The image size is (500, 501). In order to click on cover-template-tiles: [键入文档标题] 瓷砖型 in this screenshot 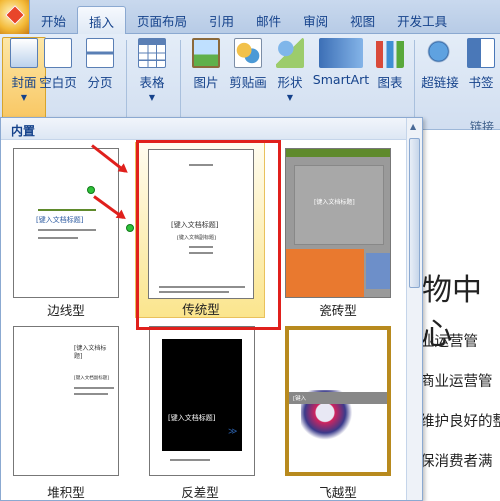, I will do `click(338, 233)`.